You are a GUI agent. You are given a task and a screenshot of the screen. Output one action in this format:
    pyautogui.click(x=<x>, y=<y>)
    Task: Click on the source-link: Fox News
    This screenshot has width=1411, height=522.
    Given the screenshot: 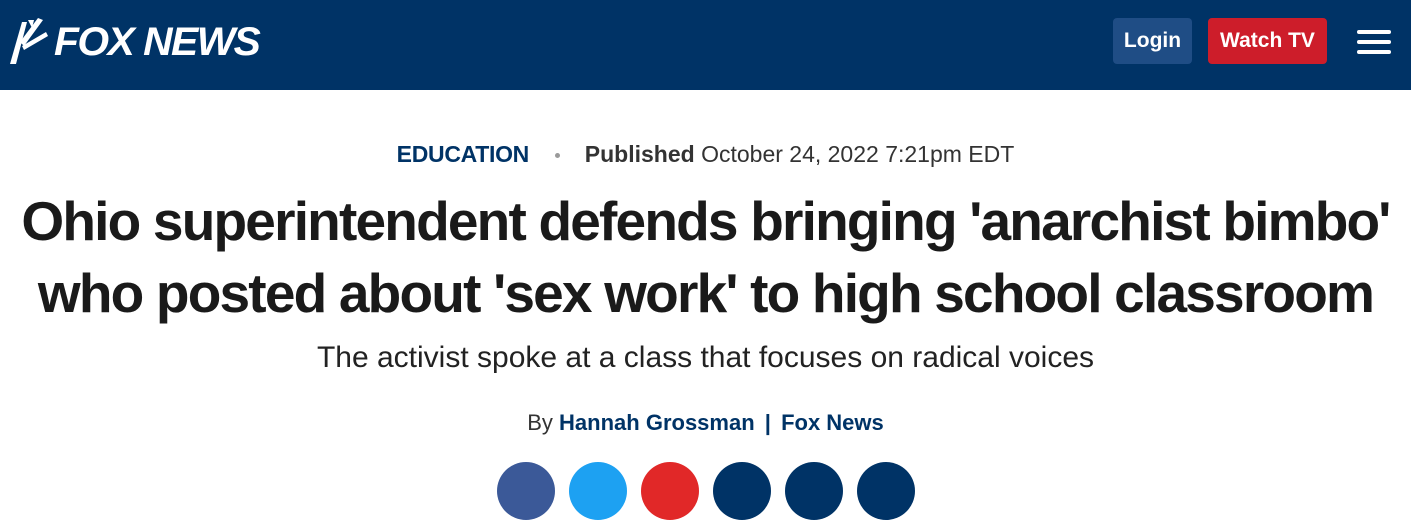 What is the action you would take?
    pyautogui.click(x=832, y=422)
    